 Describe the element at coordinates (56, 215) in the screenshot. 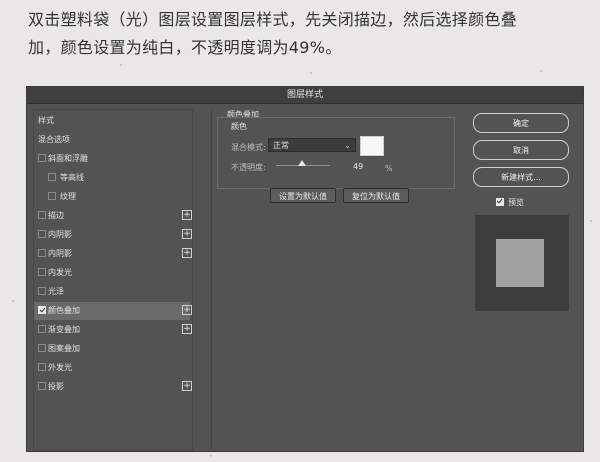

I see `style-label: 描边` at that location.